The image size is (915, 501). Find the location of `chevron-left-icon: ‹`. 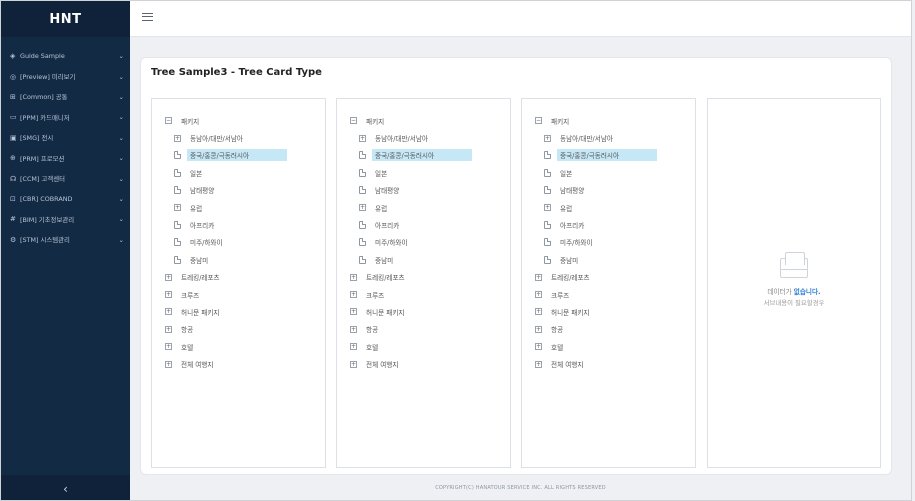

chevron-left-icon: ‹ is located at coordinates (65, 488).